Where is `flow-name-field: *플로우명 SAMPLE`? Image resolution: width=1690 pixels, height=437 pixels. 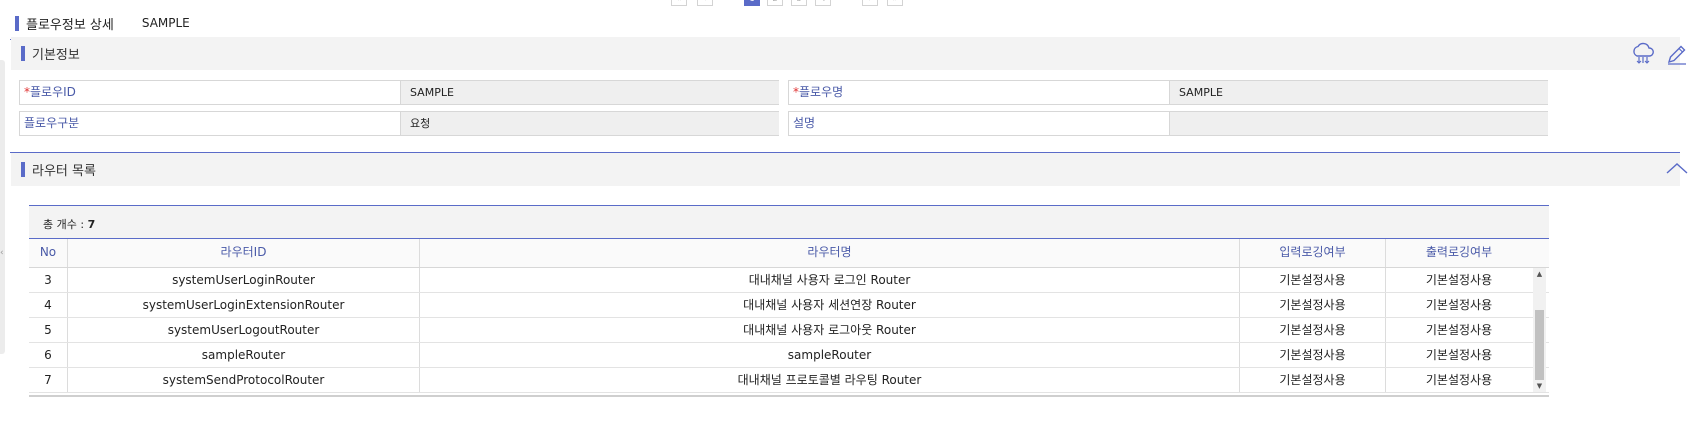
flow-name-field: *플로우명 SAMPLE is located at coordinates (1168, 92).